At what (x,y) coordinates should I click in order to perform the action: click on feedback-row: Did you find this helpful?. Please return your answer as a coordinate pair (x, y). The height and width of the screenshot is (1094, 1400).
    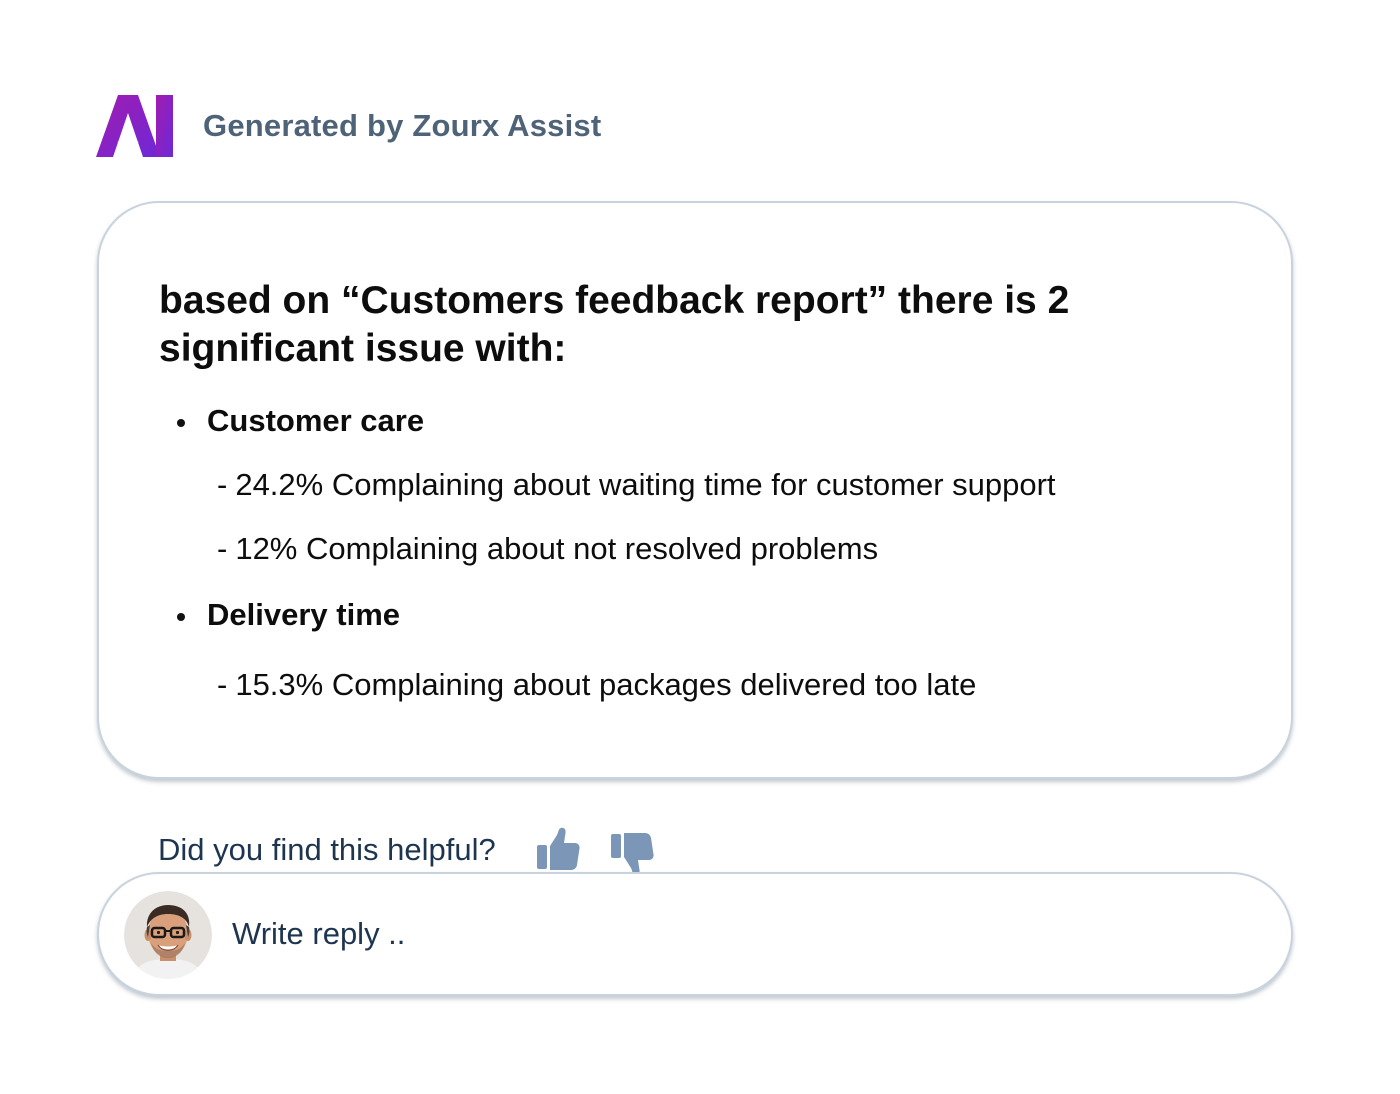
    Looking at the image, I should click on (406, 850).